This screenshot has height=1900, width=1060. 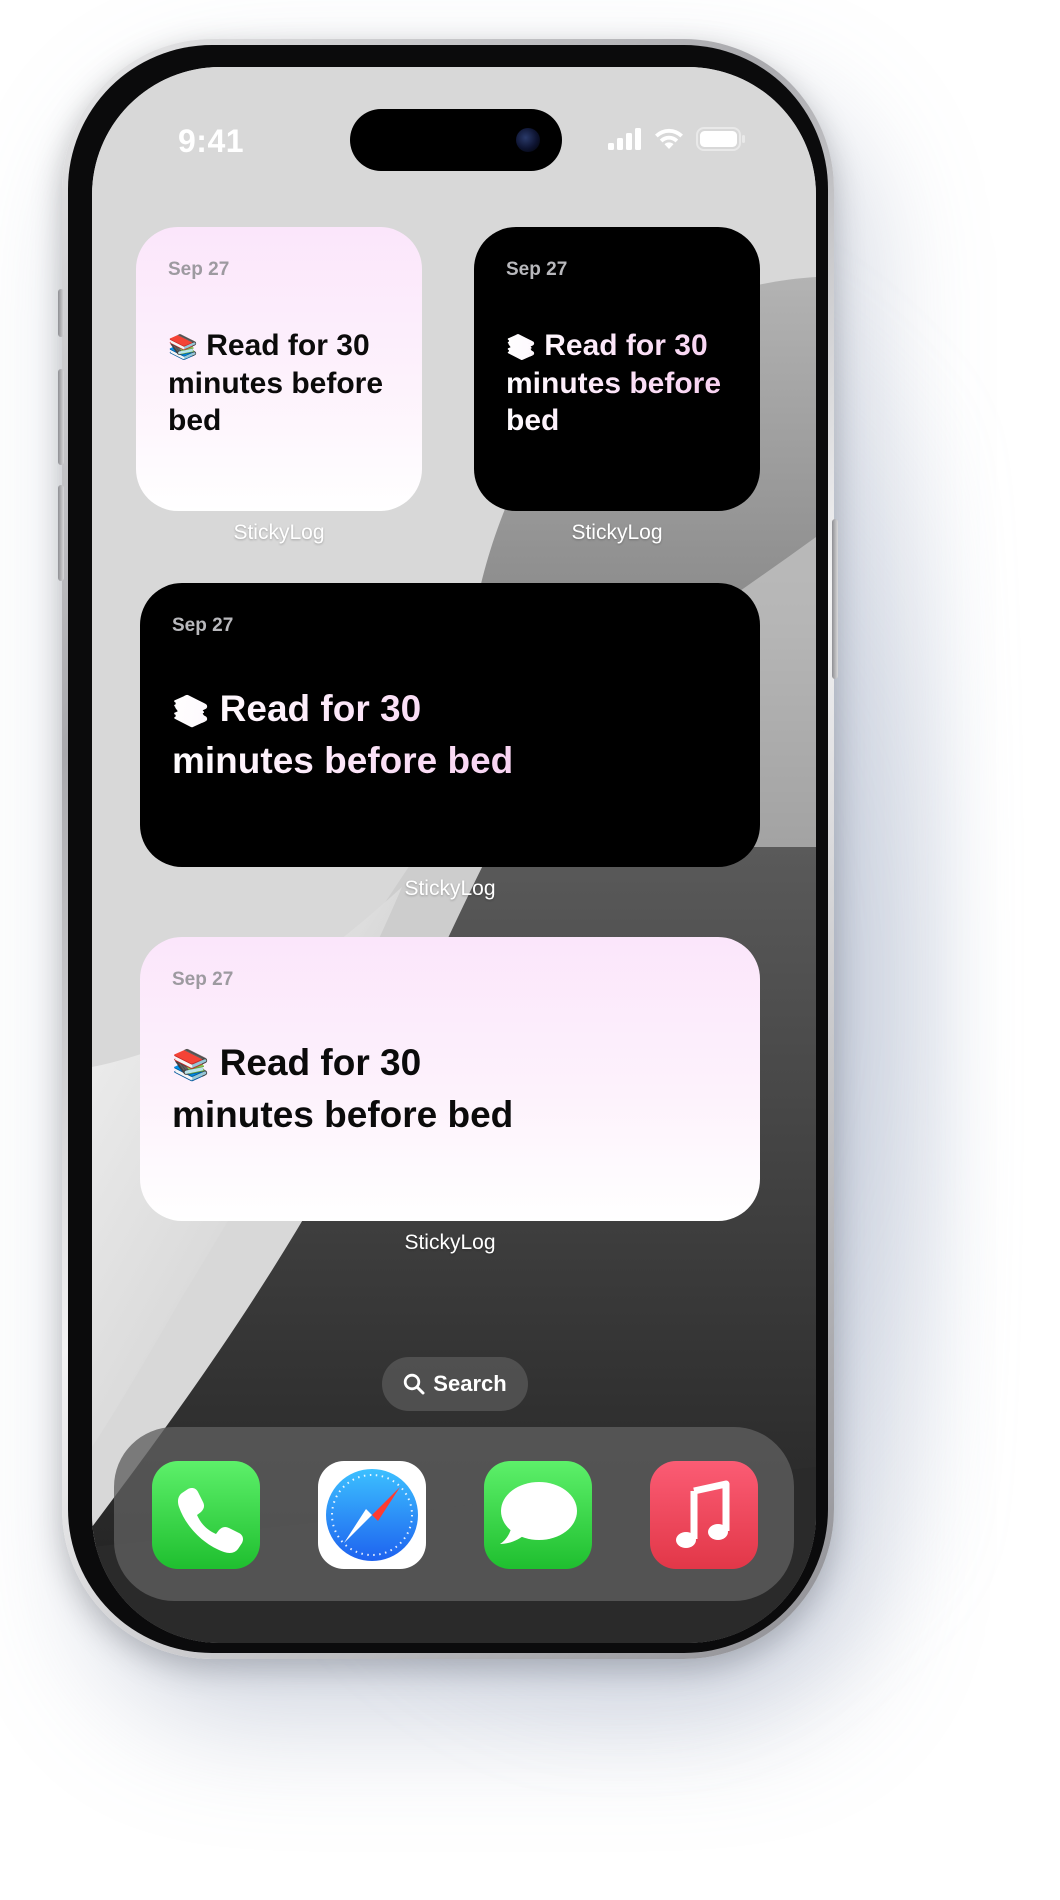 What do you see at coordinates (61, 313) in the screenshot?
I see `action-button` at bounding box center [61, 313].